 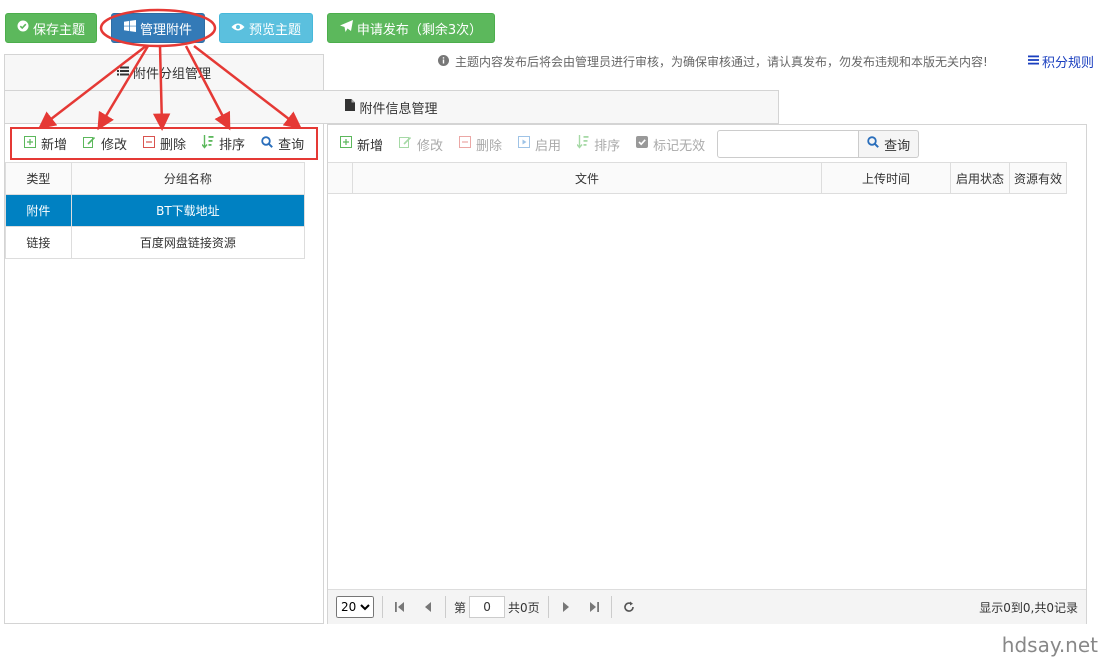 I want to click on table-row: 链接 百度网盘链接资源, so click(x=155, y=242).